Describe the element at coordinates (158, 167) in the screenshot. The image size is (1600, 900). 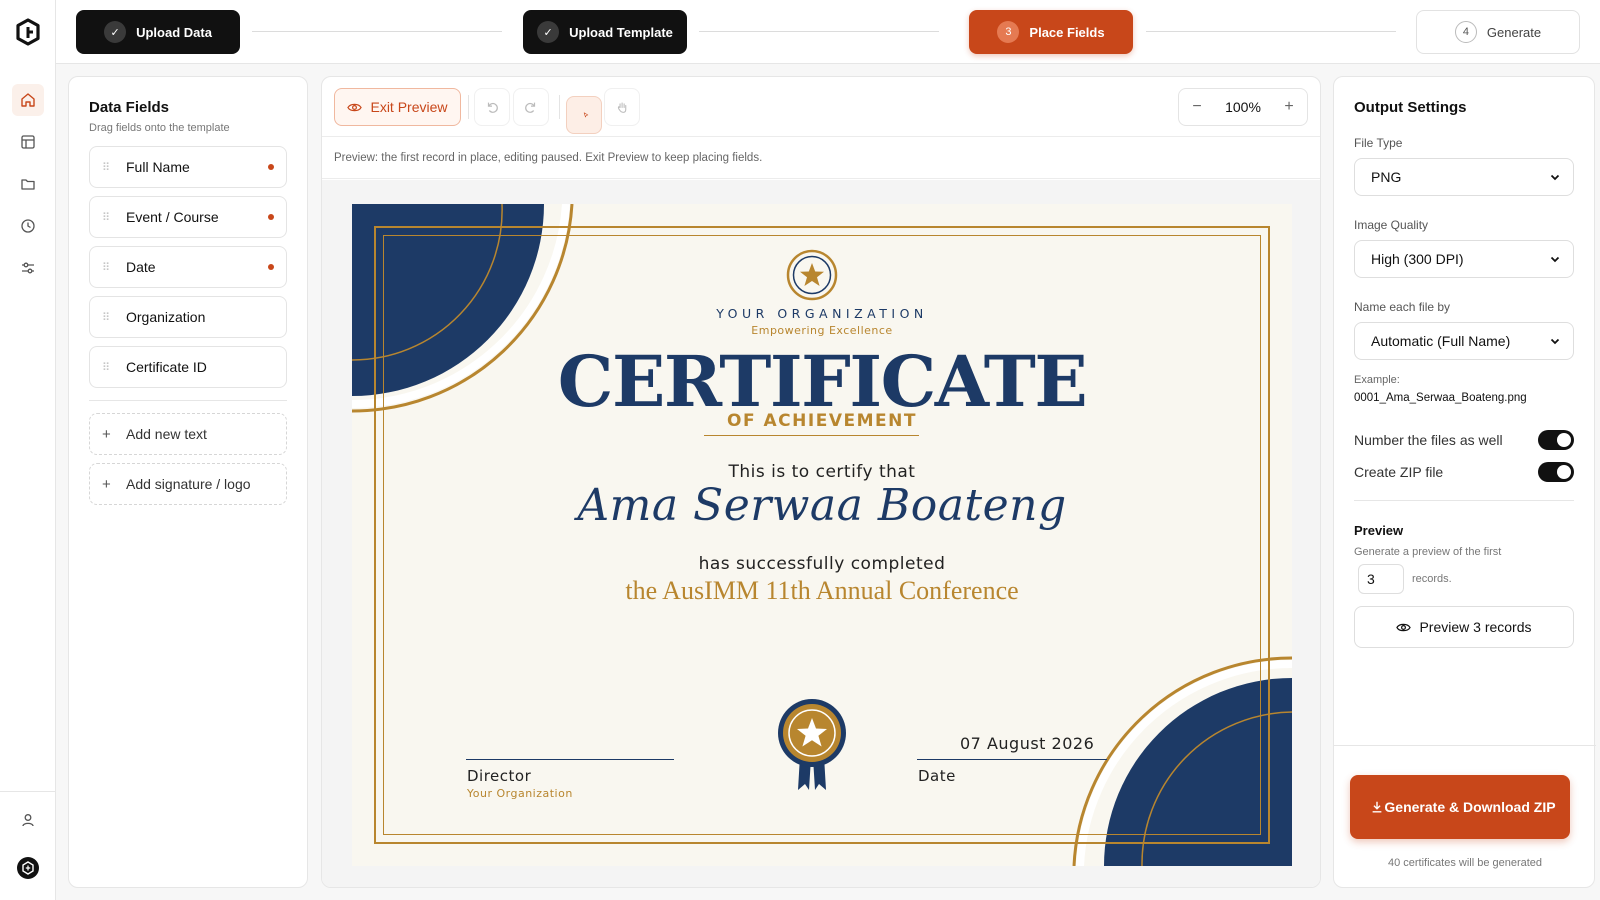
I see `field-label: Full Name` at that location.